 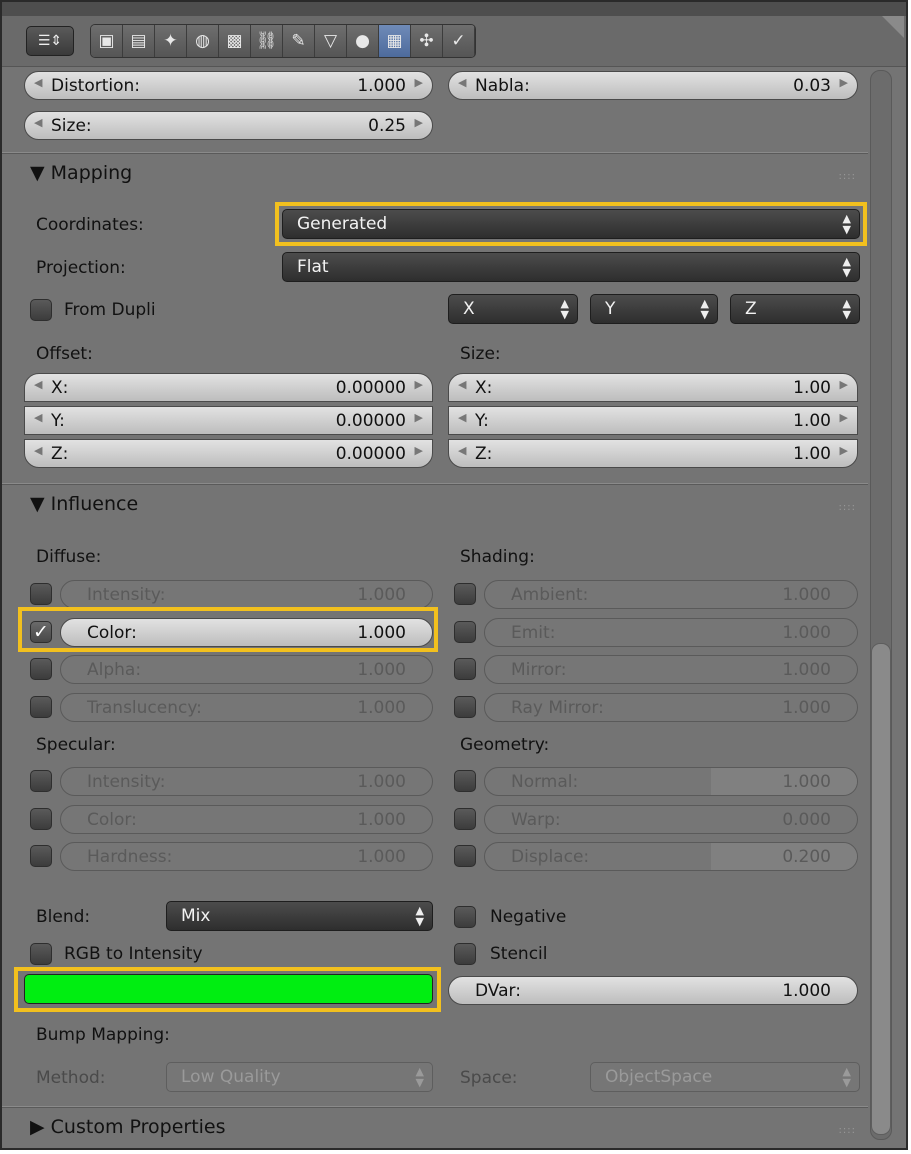 What do you see at coordinates (465, 917) in the screenshot?
I see `negative-checkbox` at bounding box center [465, 917].